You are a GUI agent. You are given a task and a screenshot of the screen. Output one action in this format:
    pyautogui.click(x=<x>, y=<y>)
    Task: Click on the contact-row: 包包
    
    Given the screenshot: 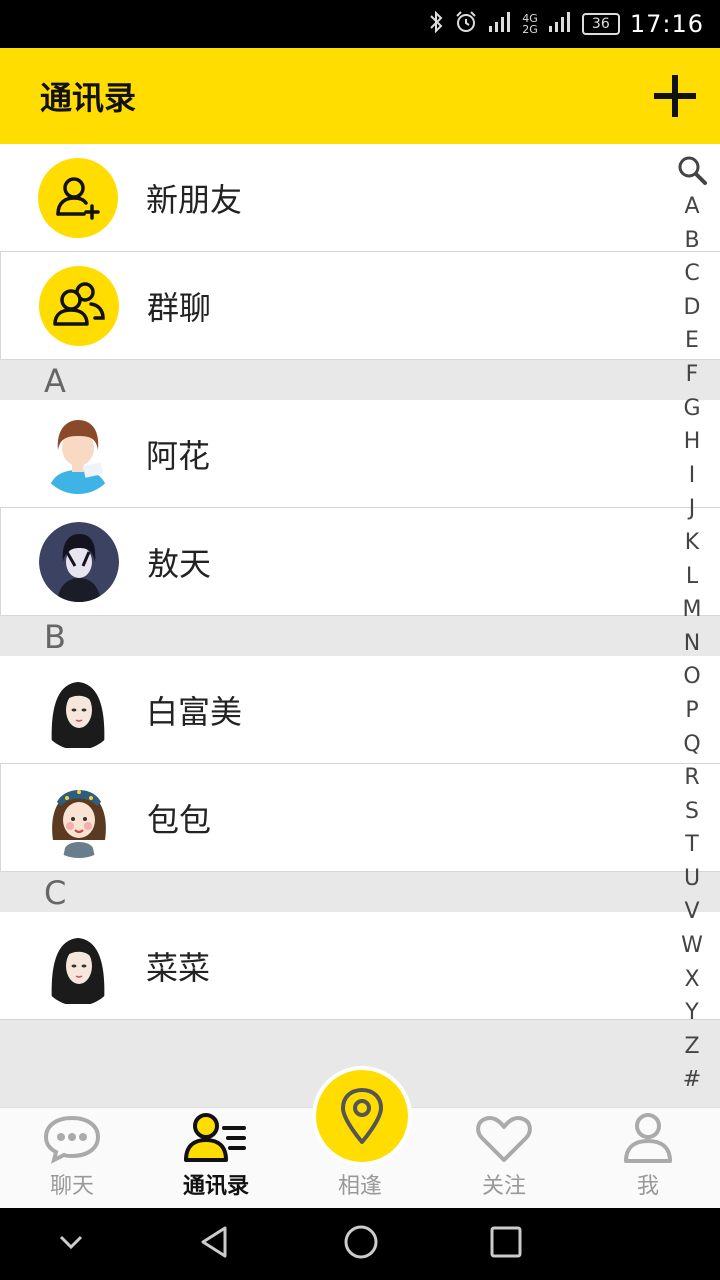 What is the action you would take?
    pyautogui.click(x=360, y=818)
    